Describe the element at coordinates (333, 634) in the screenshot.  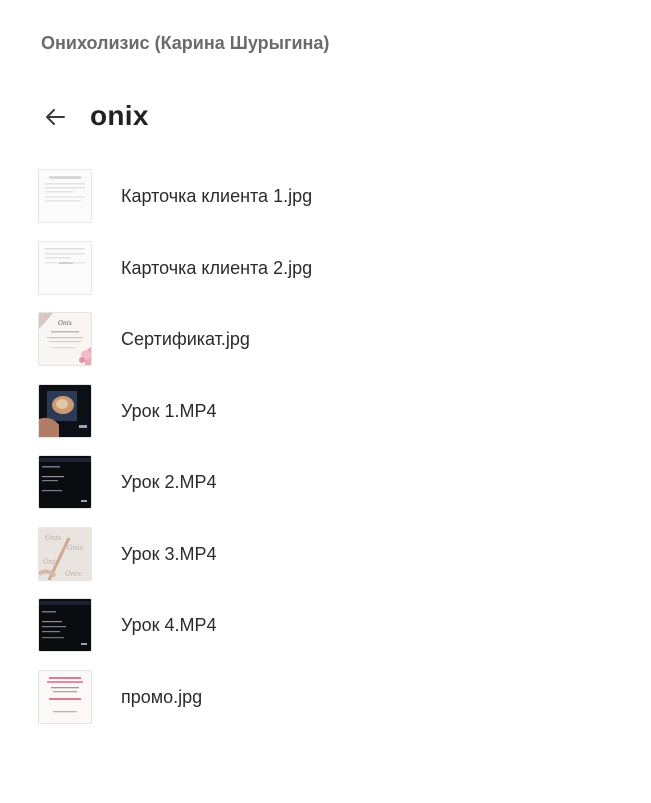
I see `file-row: Урок 4.MP4` at that location.